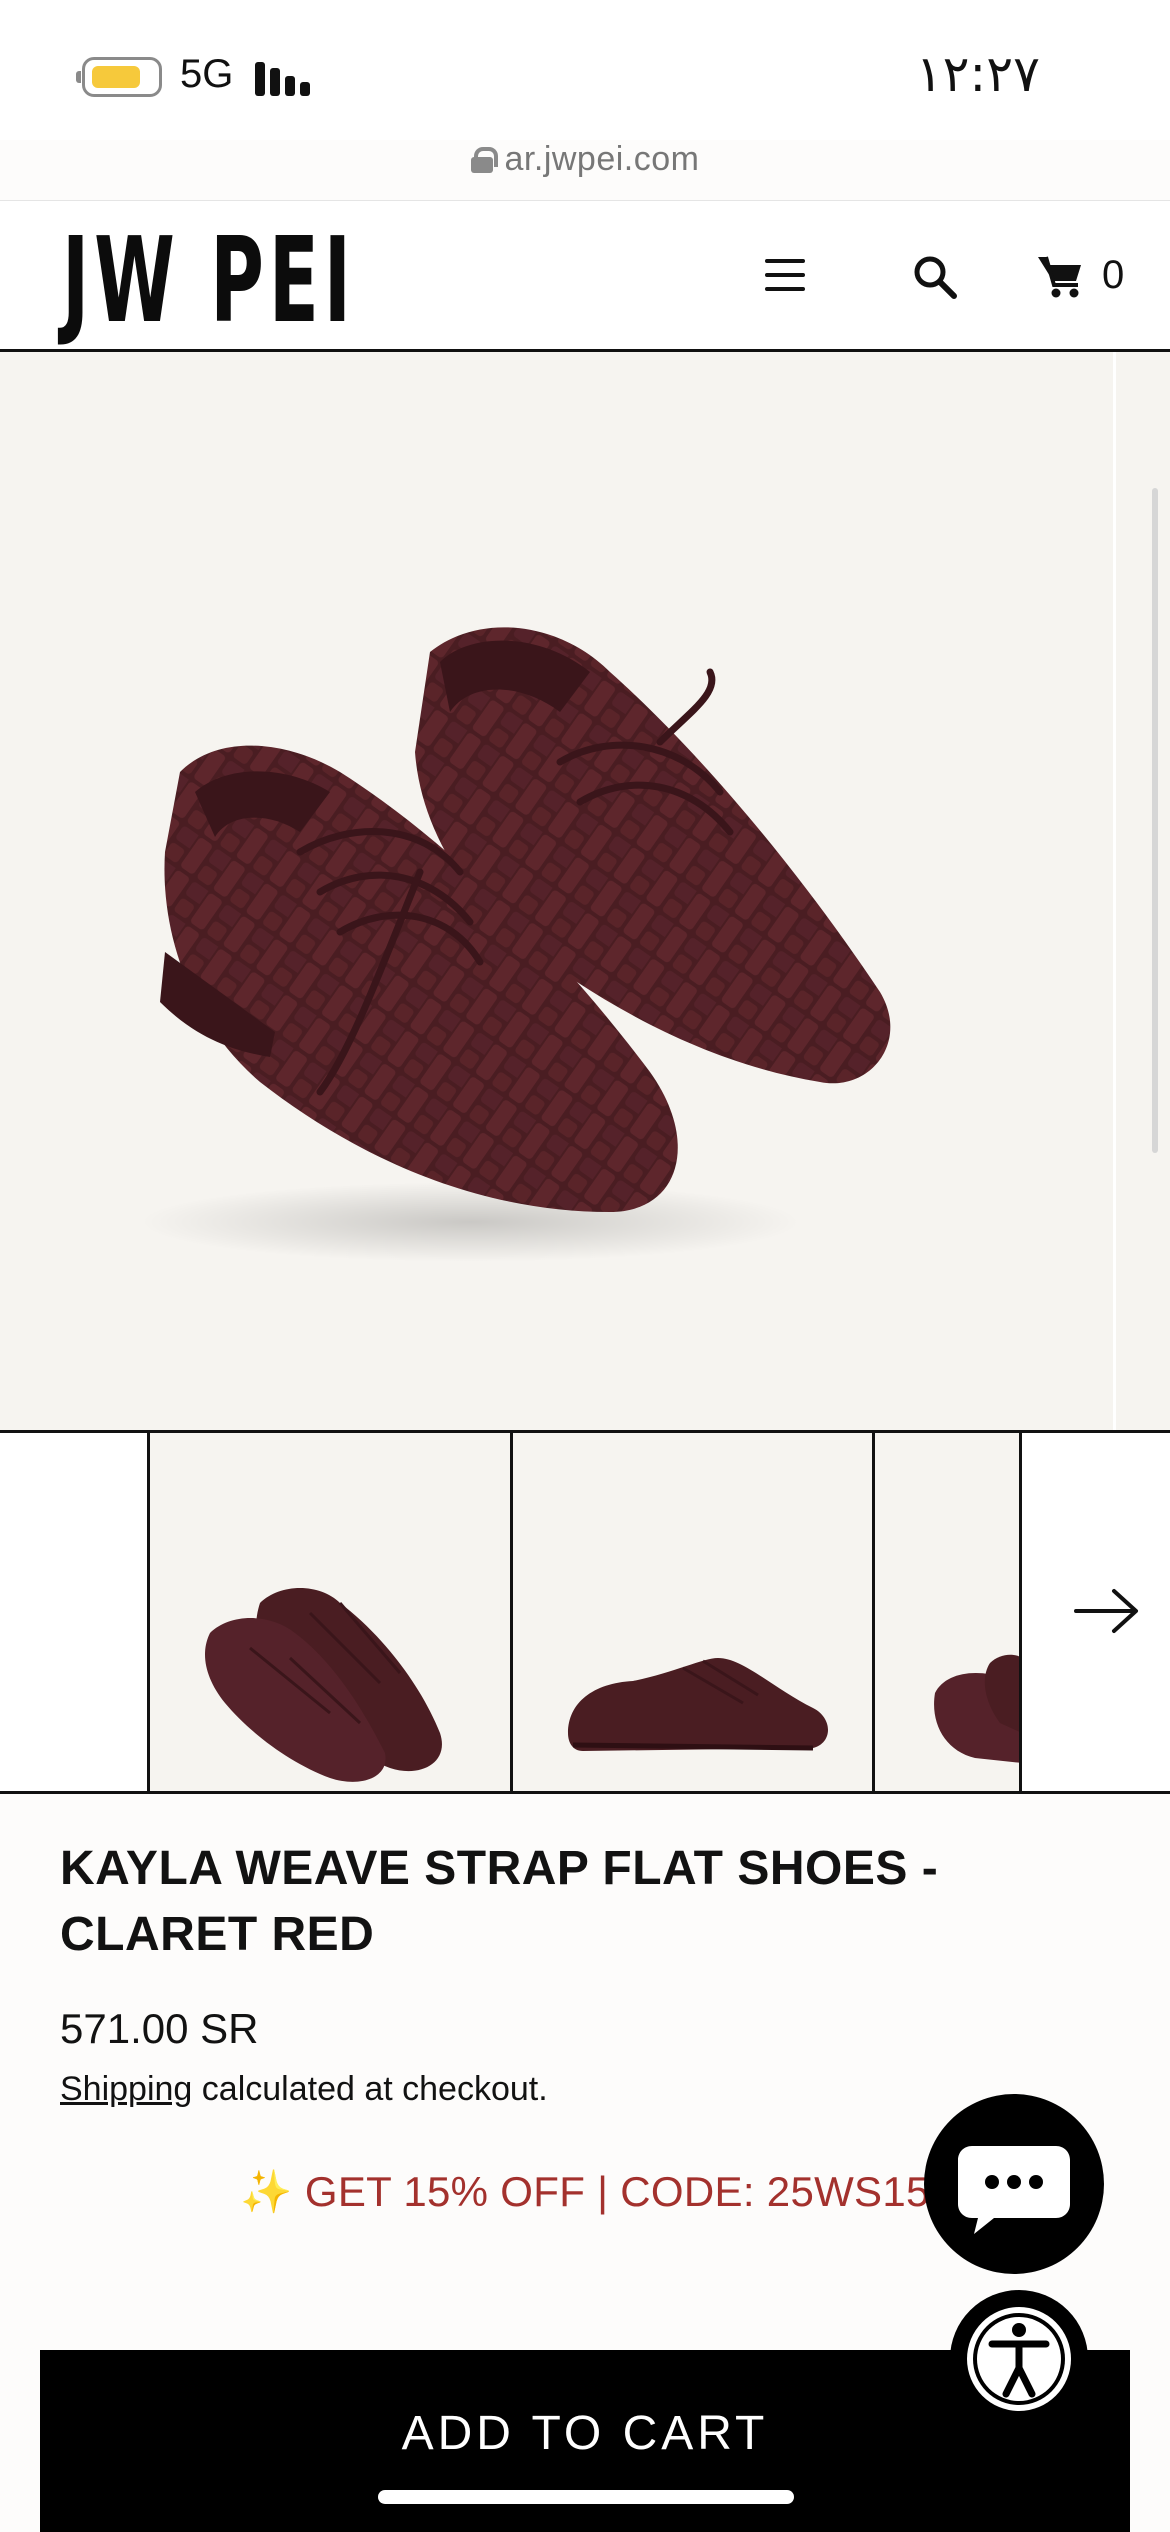 This screenshot has width=1170, height=2532. I want to click on brand-logo: JW PEI, so click(209, 280).